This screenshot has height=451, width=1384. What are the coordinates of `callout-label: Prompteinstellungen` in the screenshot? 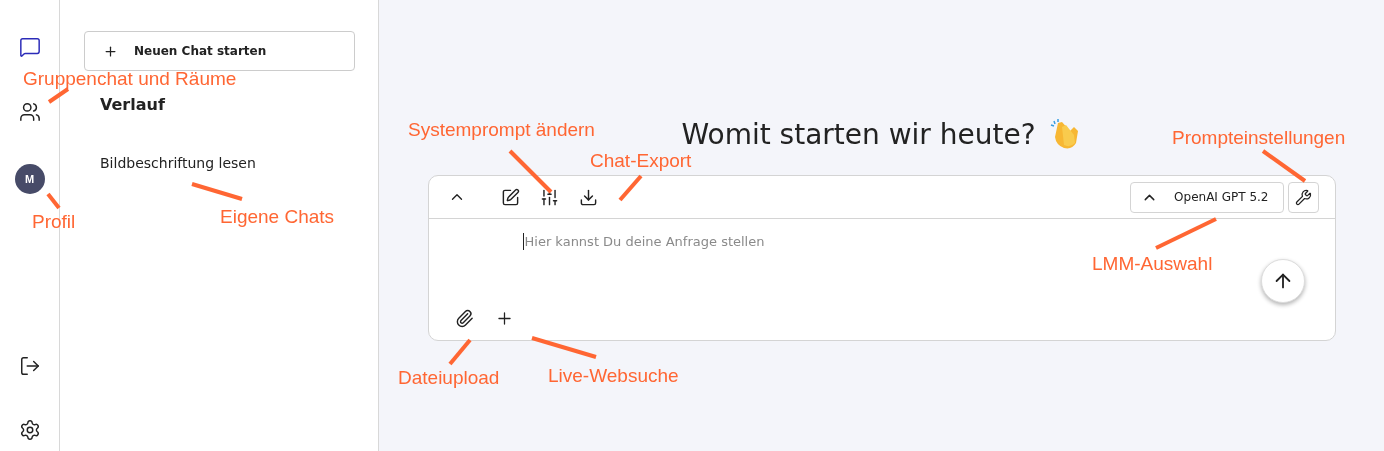 It's located at (1259, 138).